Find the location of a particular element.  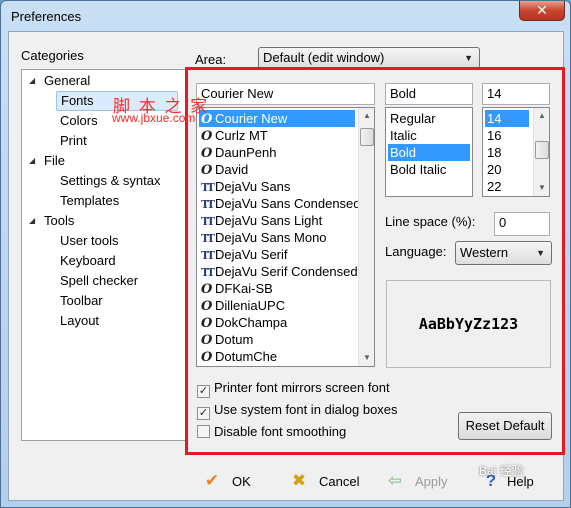

tree-item-label: Keyboard is located at coordinates (88, 260).